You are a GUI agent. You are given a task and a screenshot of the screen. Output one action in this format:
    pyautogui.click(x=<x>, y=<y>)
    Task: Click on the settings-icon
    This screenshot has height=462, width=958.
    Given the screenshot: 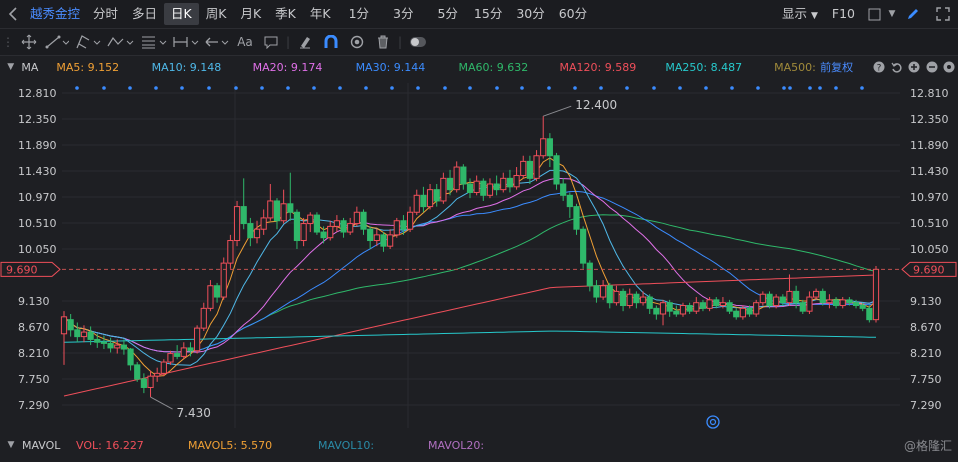 What is the action you would take?
    pyautogui.click(x=949, y=67)
    